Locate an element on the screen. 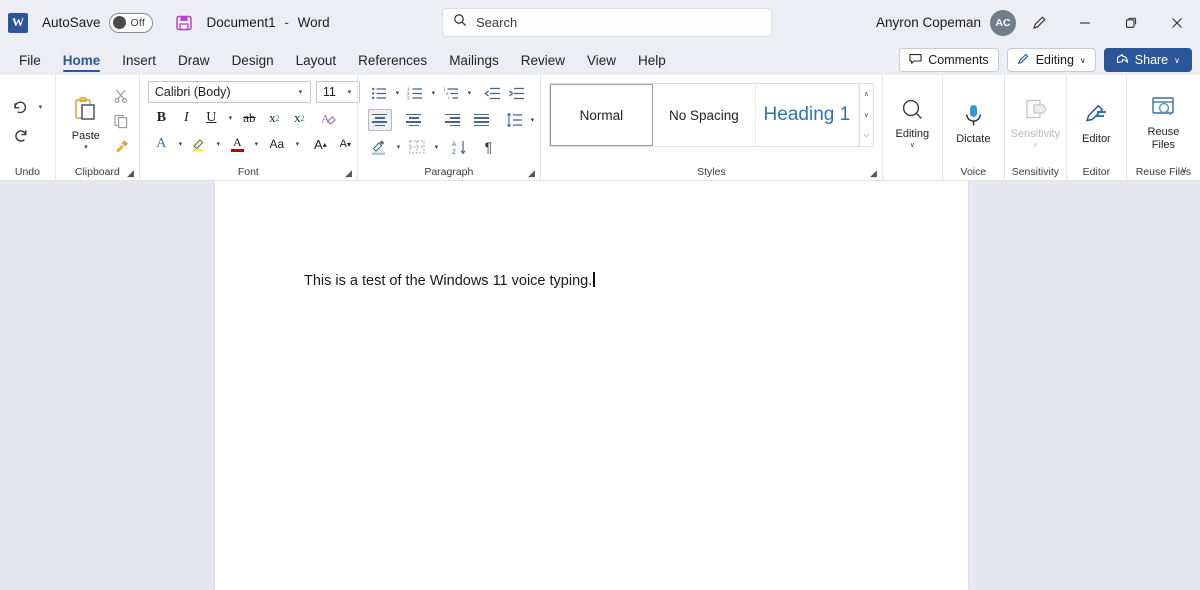  maximize-button is located at coordinates (1131, 22).